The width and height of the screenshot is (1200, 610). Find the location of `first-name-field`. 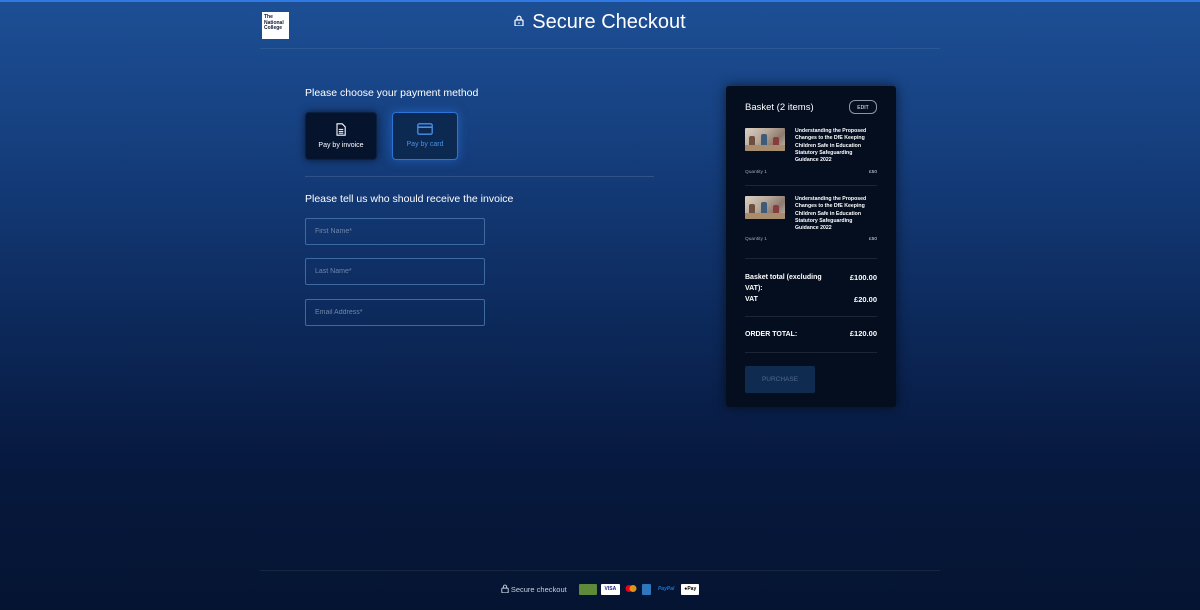

first-name-field is located at coordinates (395, 231).